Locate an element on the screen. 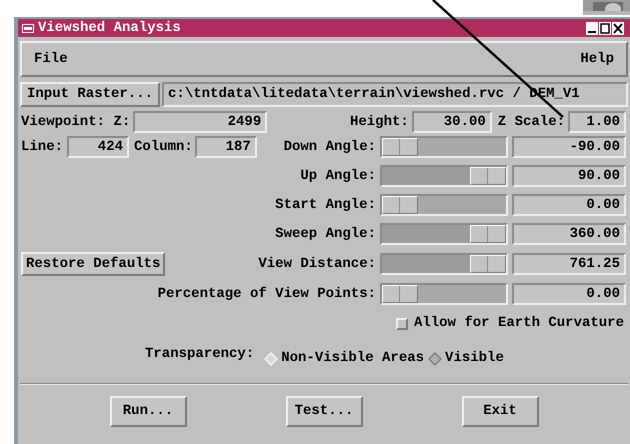 Image resolution: width=630 pixels, height=444 pixels. dialog-button: Exit is located at coordinates (500, 411).